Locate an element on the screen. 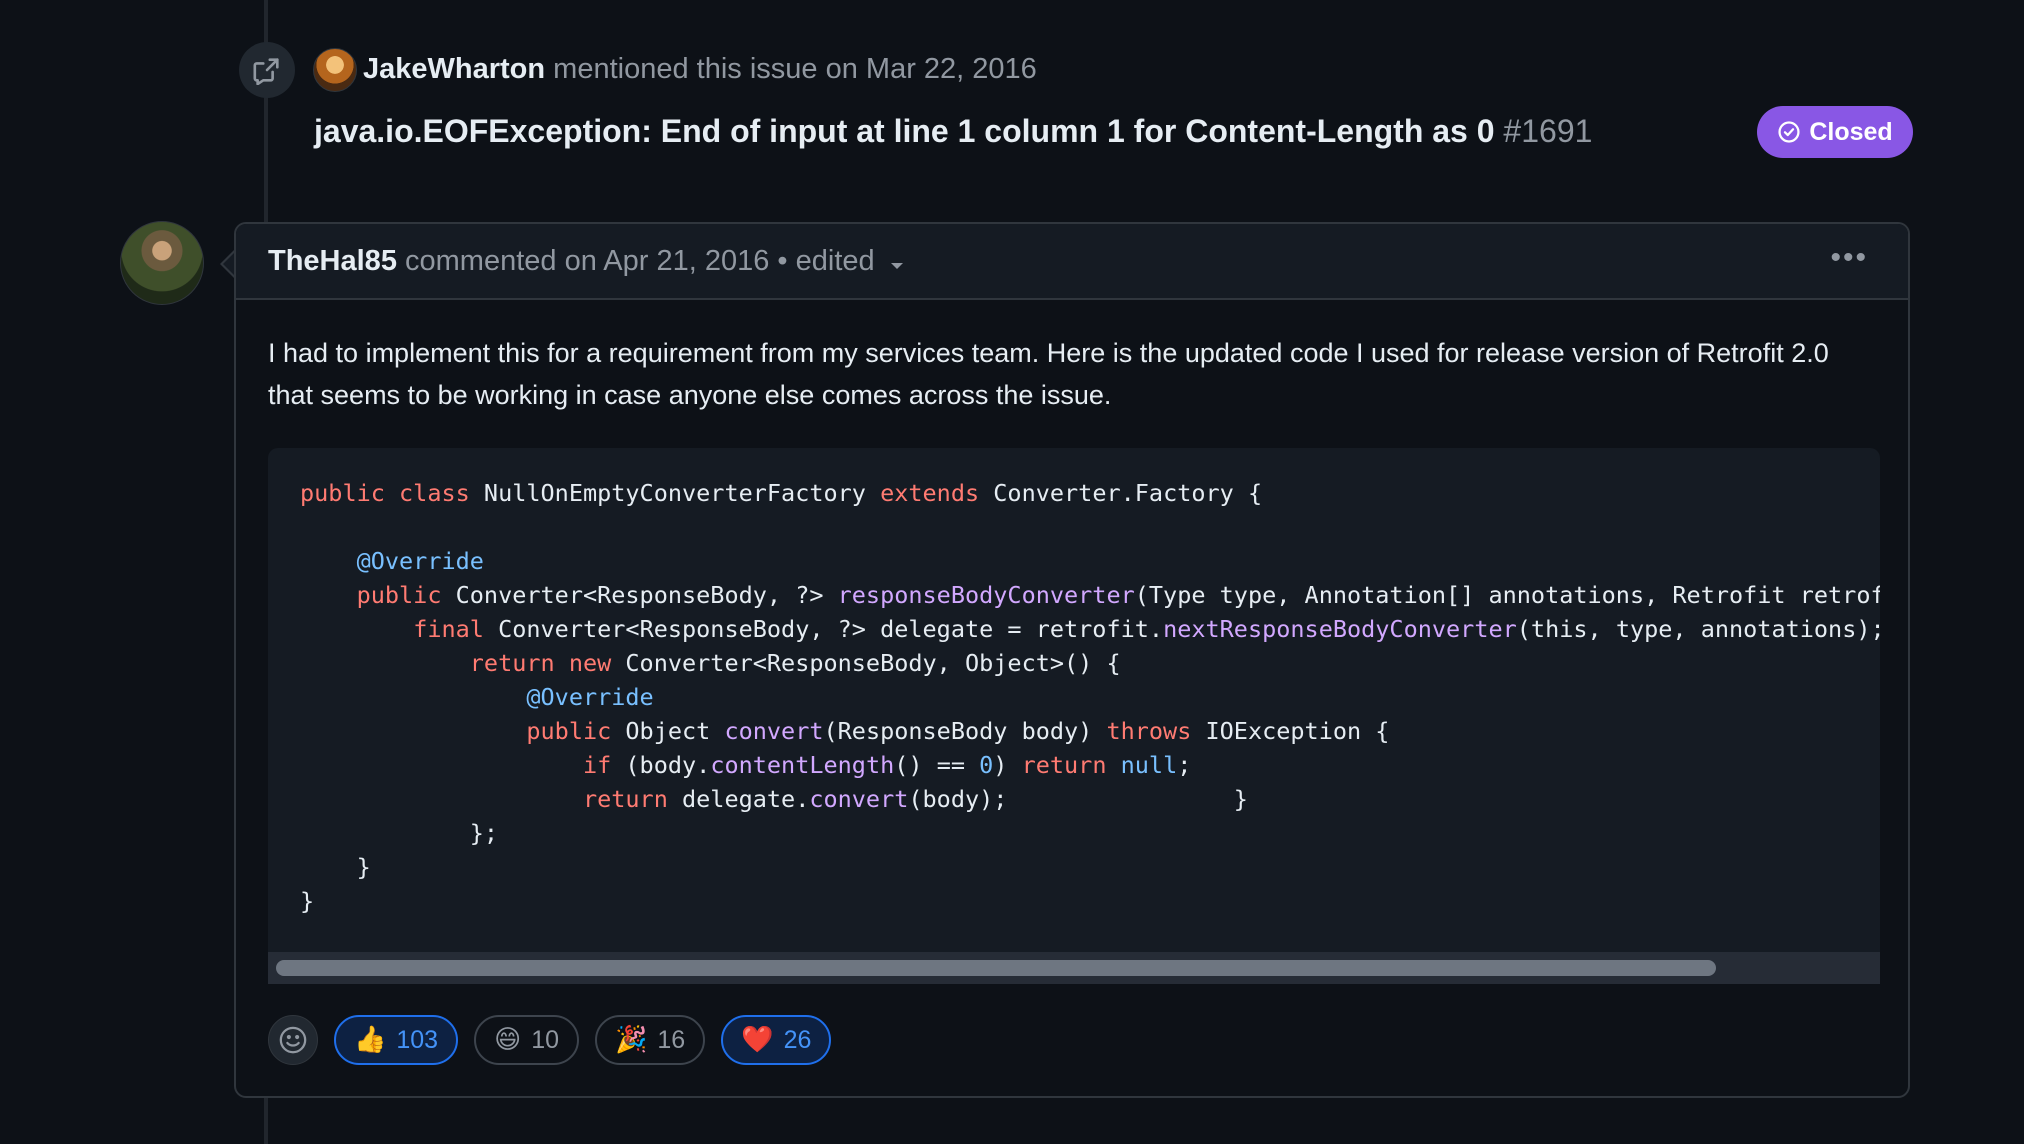  code-number: 0 is located at coordinates (986, 765).